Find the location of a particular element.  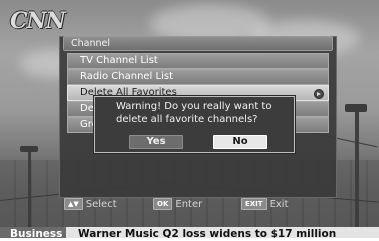

exit-hint-label: Exit is located at coordinates (279, 204).